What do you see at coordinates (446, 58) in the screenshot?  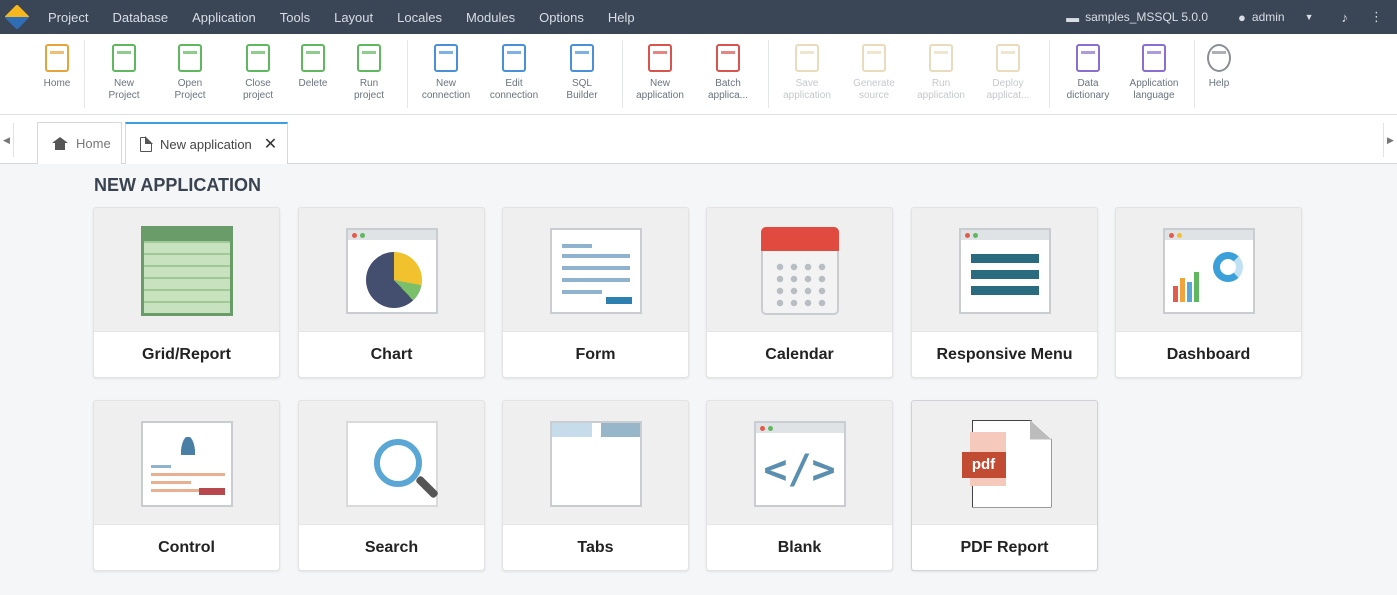 I see `connection-add-icon` at bounding box center [446, 58].